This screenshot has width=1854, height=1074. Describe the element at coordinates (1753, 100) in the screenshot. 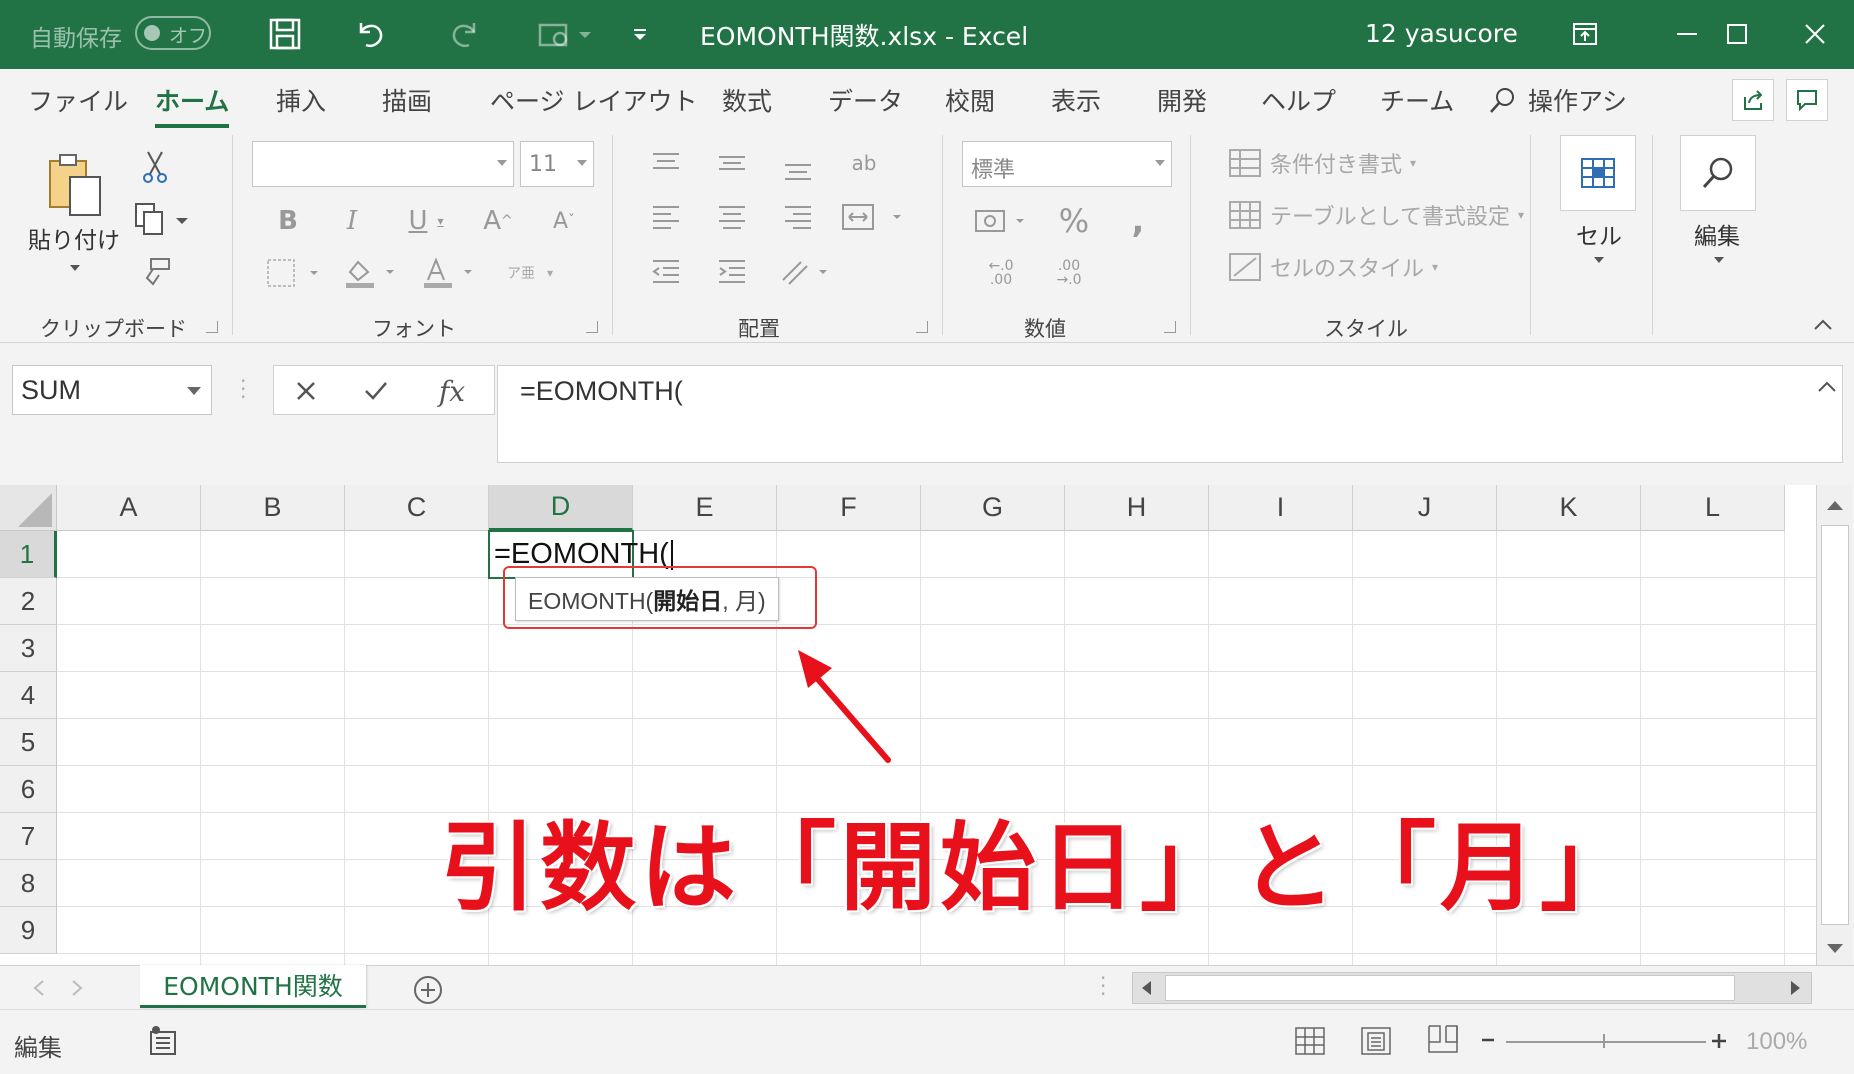

I see `share-icon` at that location.